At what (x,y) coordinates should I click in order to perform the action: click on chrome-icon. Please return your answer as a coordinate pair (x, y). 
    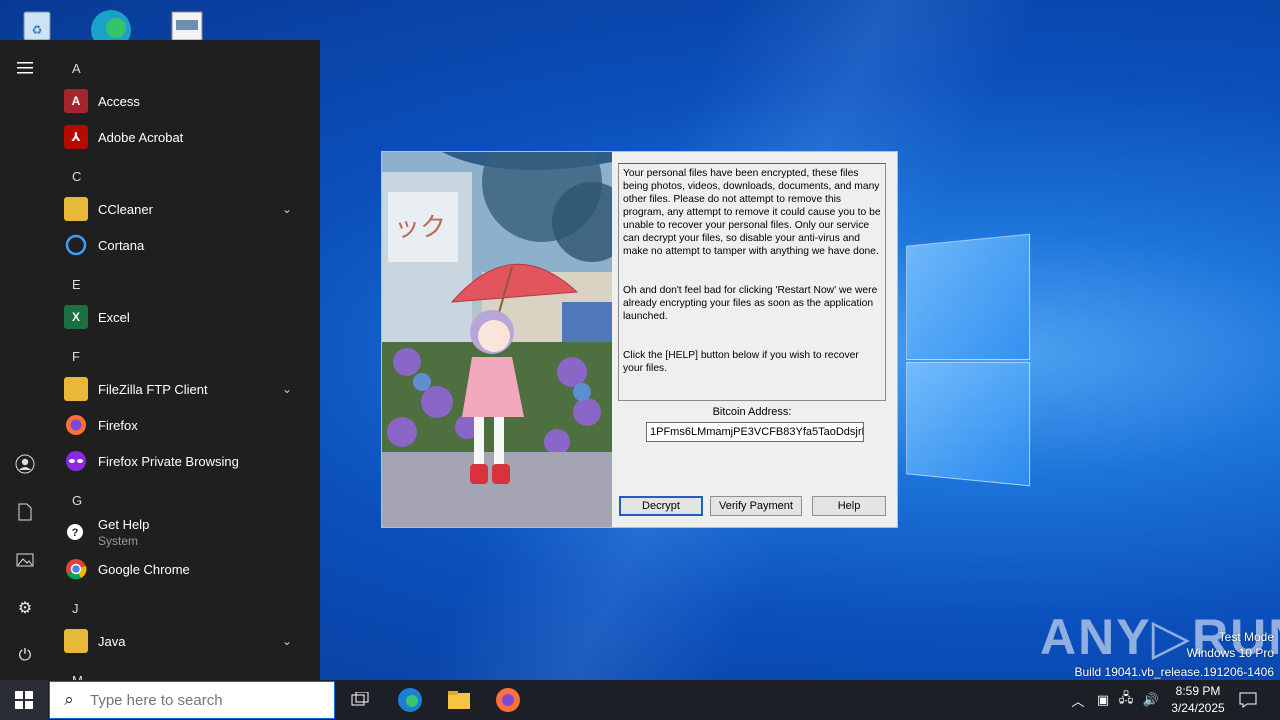
    Looking at the image, I should click on (76, 569).